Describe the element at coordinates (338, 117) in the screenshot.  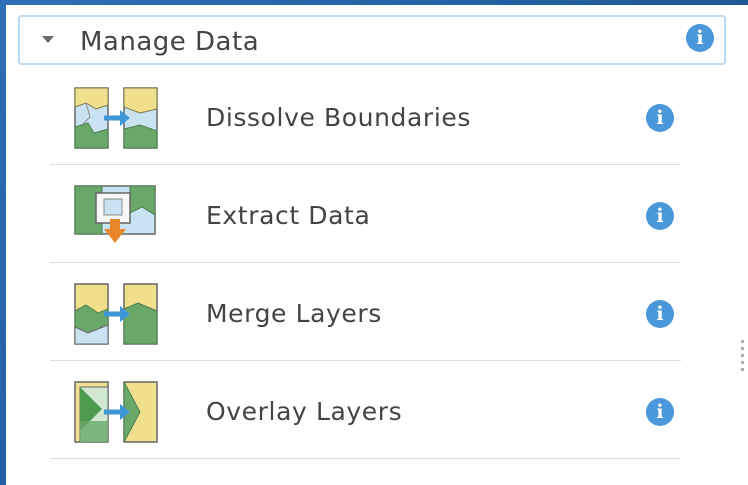
I see `tool-label: Dissolve Boundaries` at that location.